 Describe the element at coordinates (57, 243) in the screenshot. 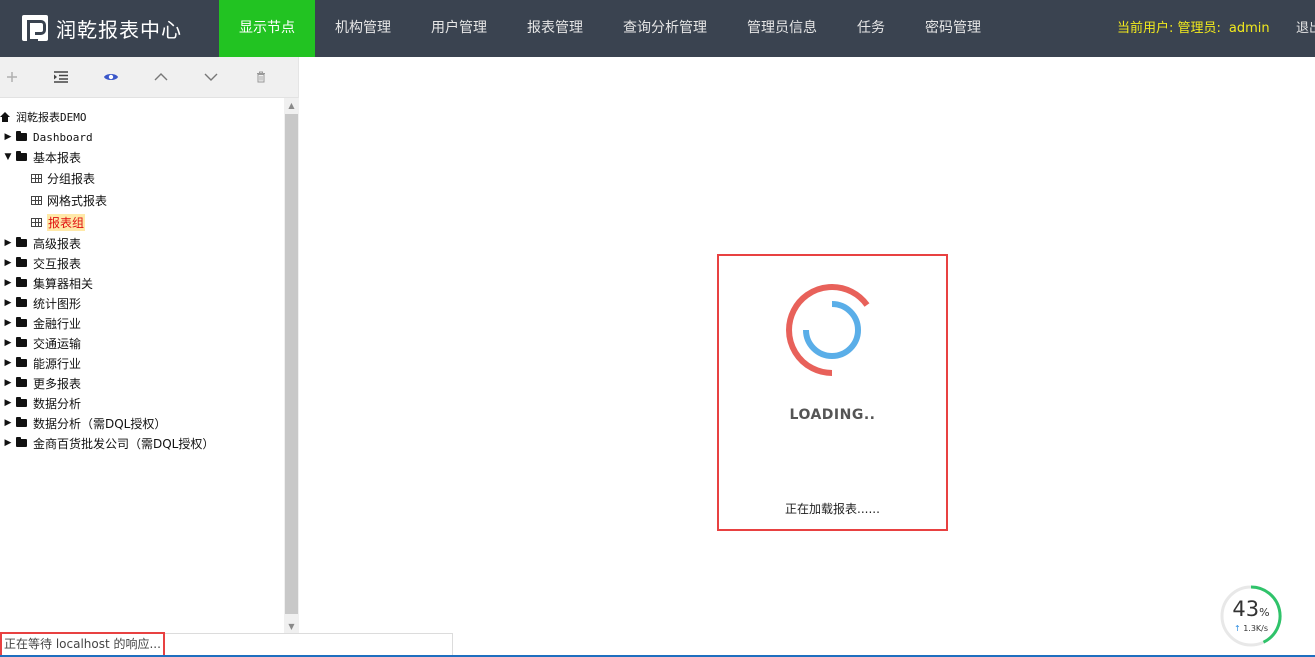

I see `tree-node-label: 高级报表` at that location.